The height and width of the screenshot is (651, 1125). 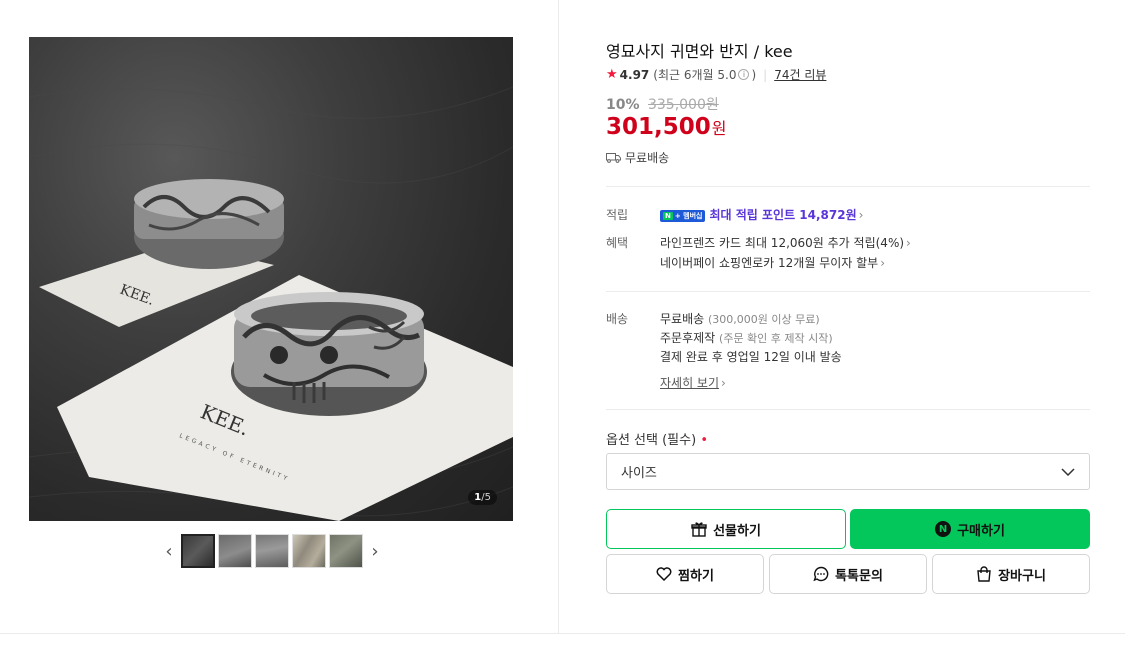 I want to click on image-pager: 1/5, so click(x=482, y=497).